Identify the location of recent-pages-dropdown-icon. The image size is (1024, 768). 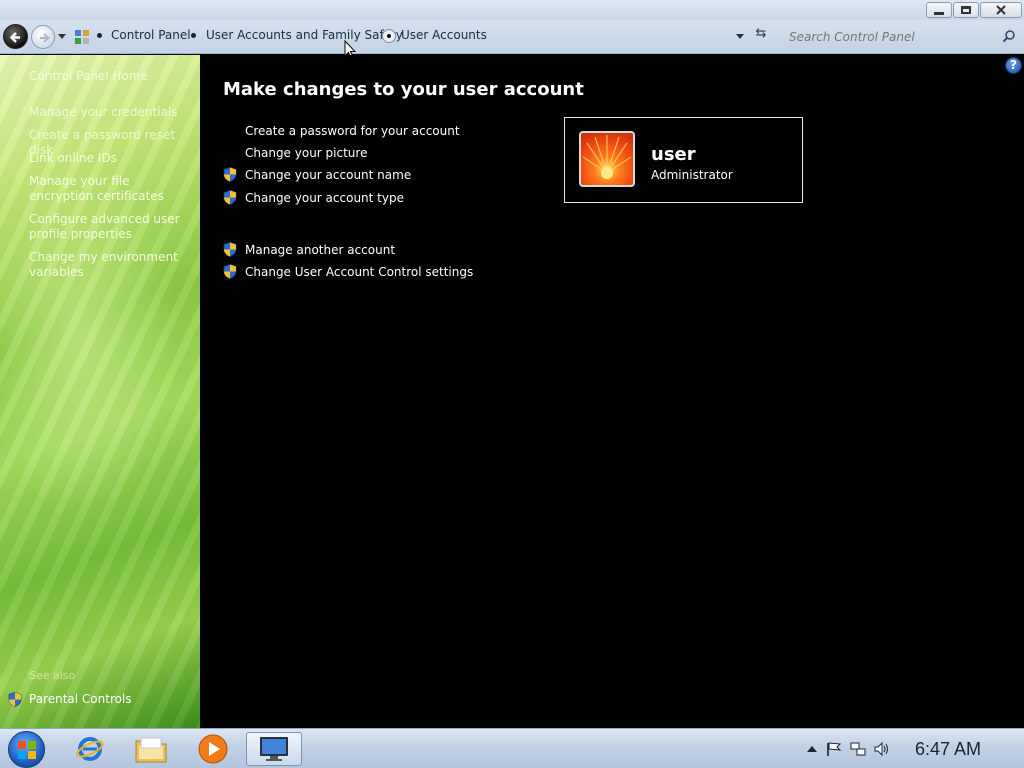
(62, 36).